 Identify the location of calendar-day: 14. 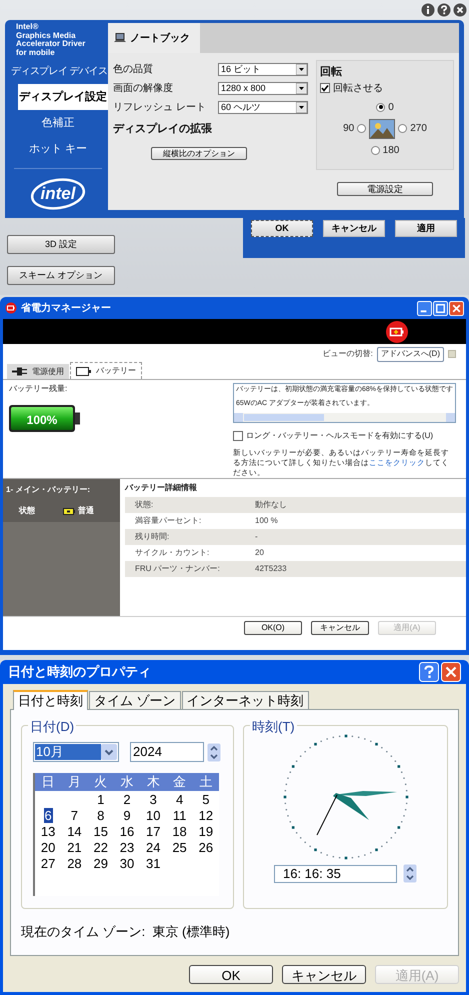
(74, 831).